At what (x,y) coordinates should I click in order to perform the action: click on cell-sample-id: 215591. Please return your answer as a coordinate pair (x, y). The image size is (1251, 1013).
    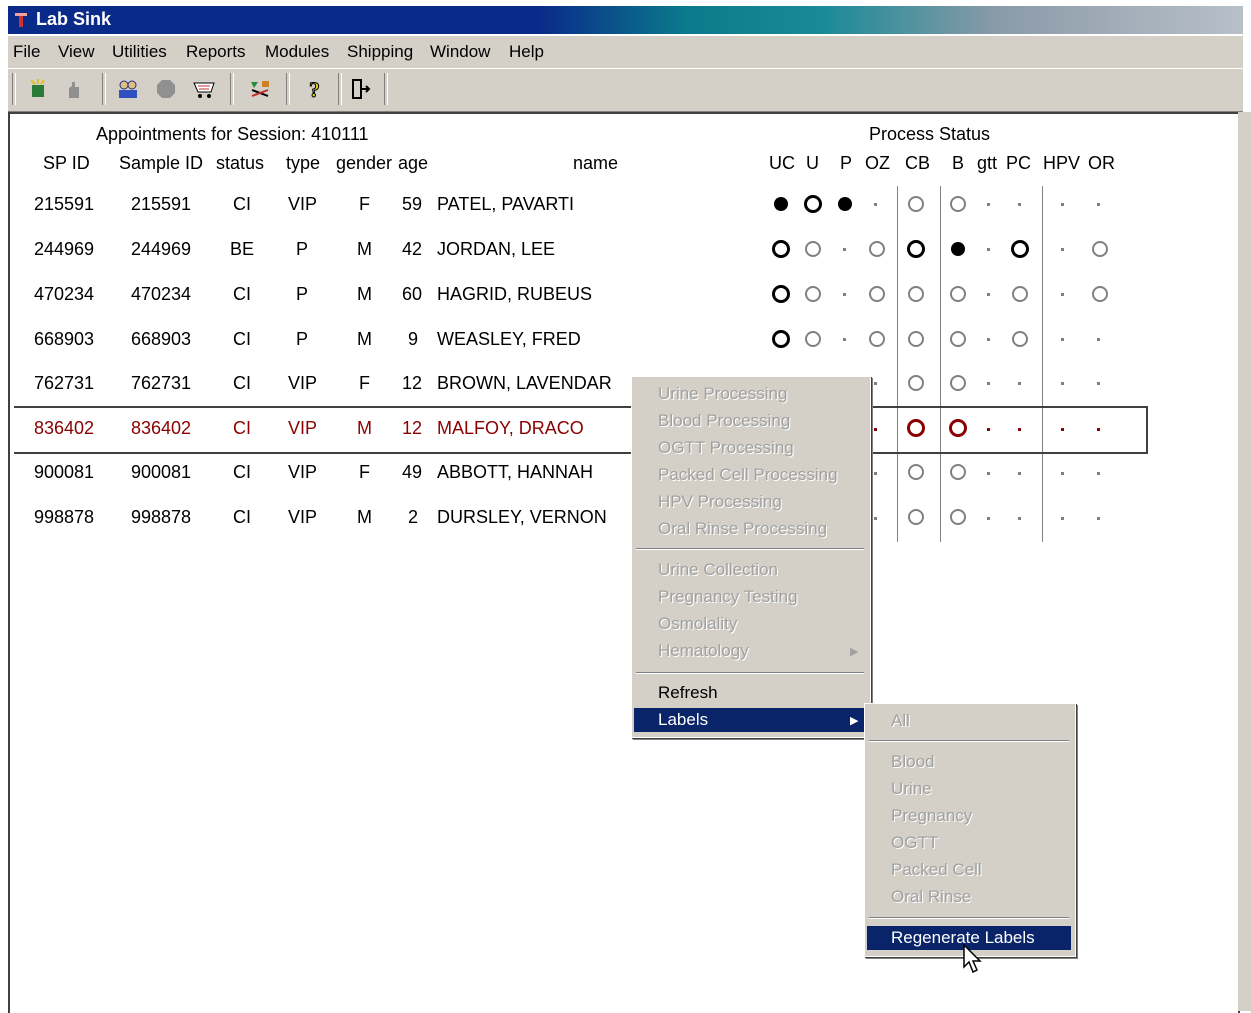
    Looking at the image, I should click on (161, 204).